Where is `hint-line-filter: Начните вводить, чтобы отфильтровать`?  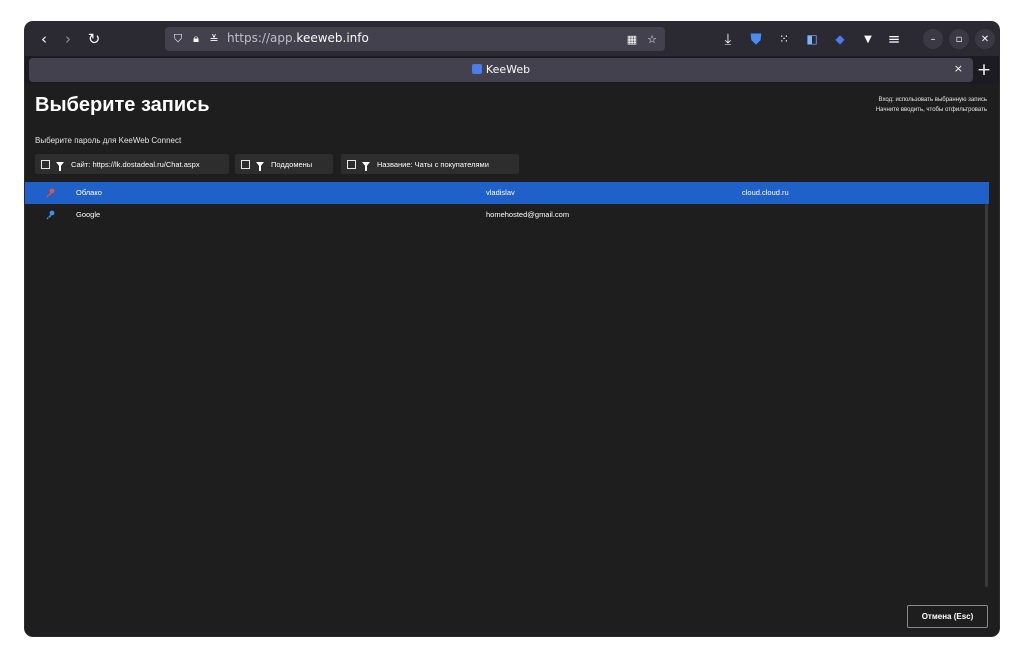 hint-line-filter: Начните вводить, чтобы отфильтровать is located at coordinates (931, 110).